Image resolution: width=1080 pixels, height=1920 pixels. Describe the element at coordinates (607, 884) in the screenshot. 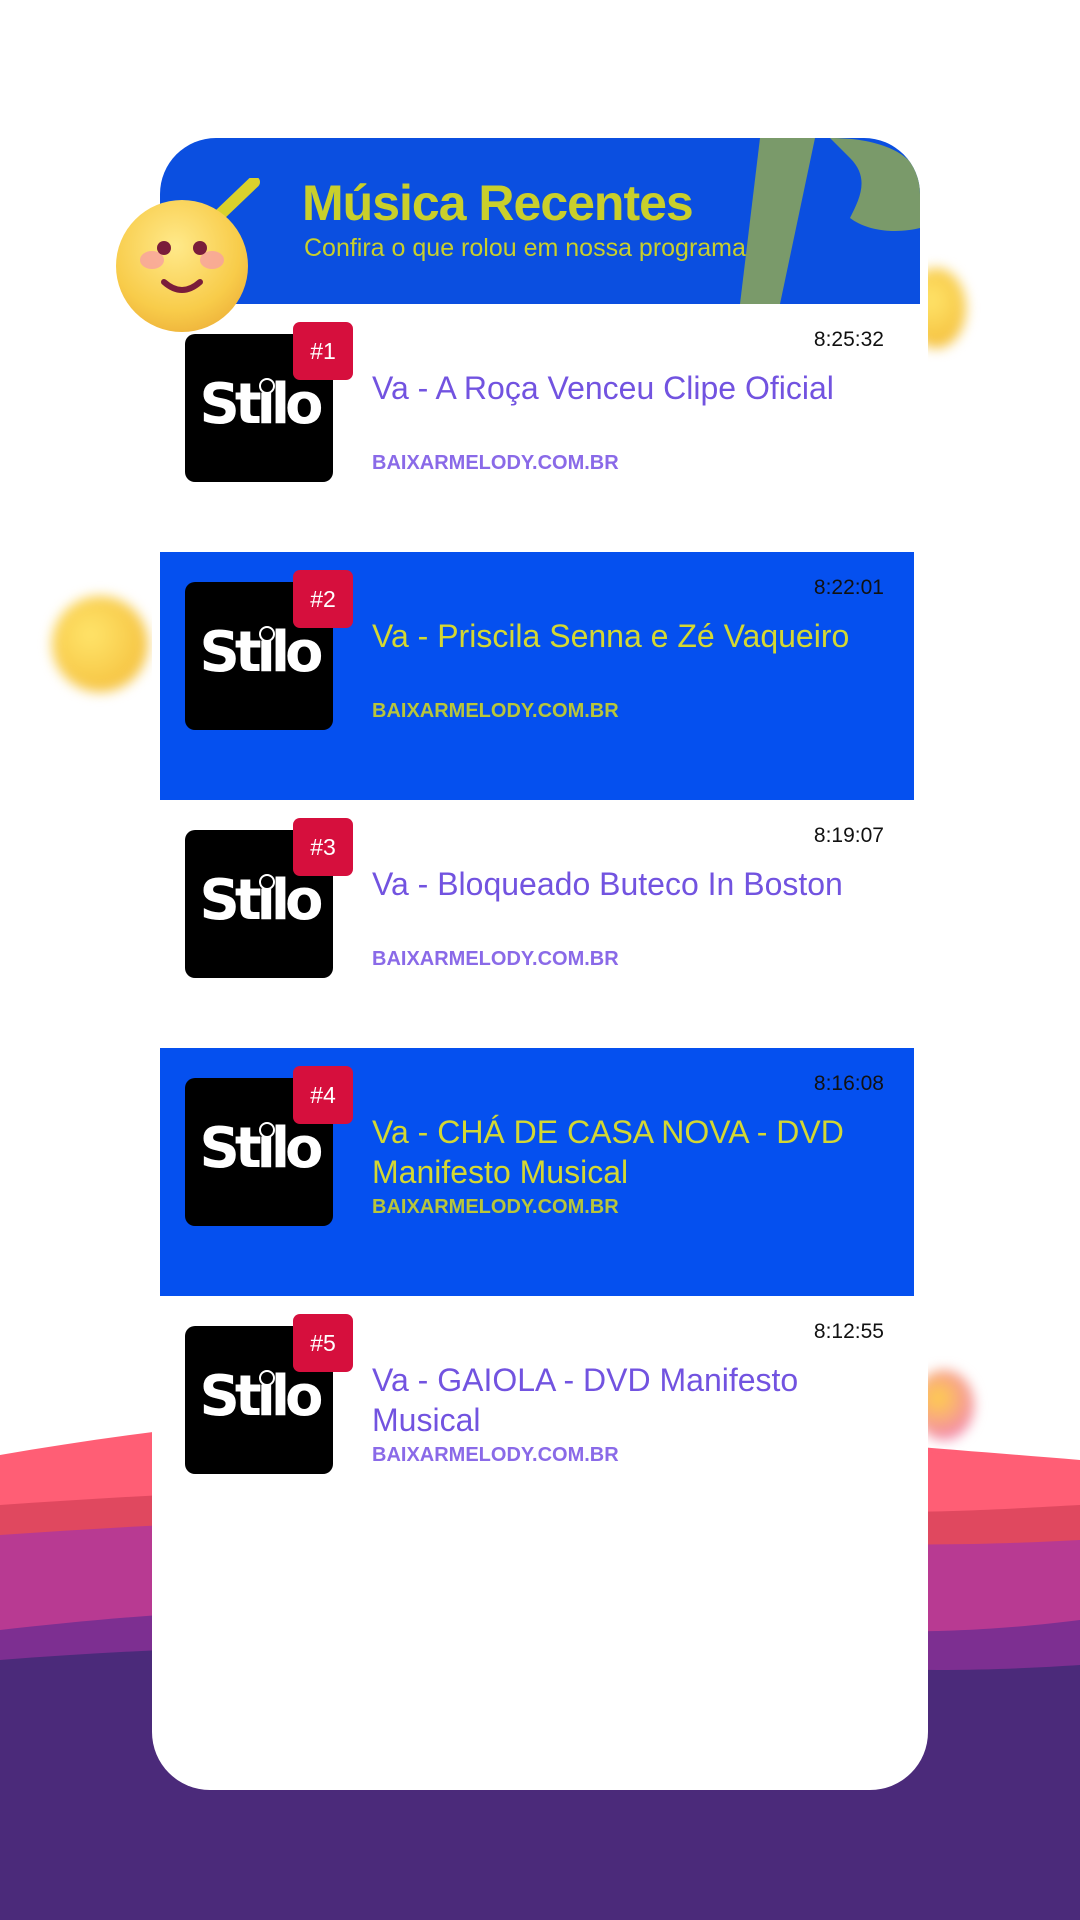

I see `track-title: Va - Bloqueado Buteco In Boston` at that location.